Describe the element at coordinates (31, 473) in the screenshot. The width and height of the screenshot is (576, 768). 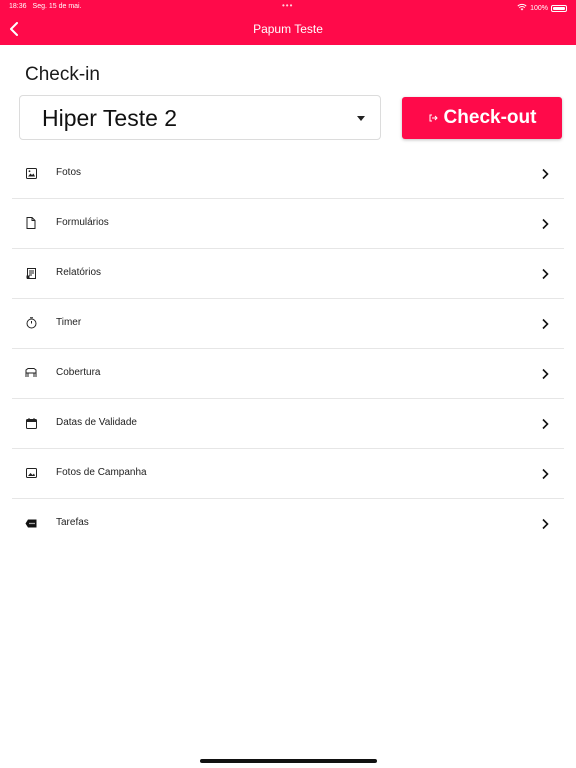
I see `campaign-photo-icon` at that location.